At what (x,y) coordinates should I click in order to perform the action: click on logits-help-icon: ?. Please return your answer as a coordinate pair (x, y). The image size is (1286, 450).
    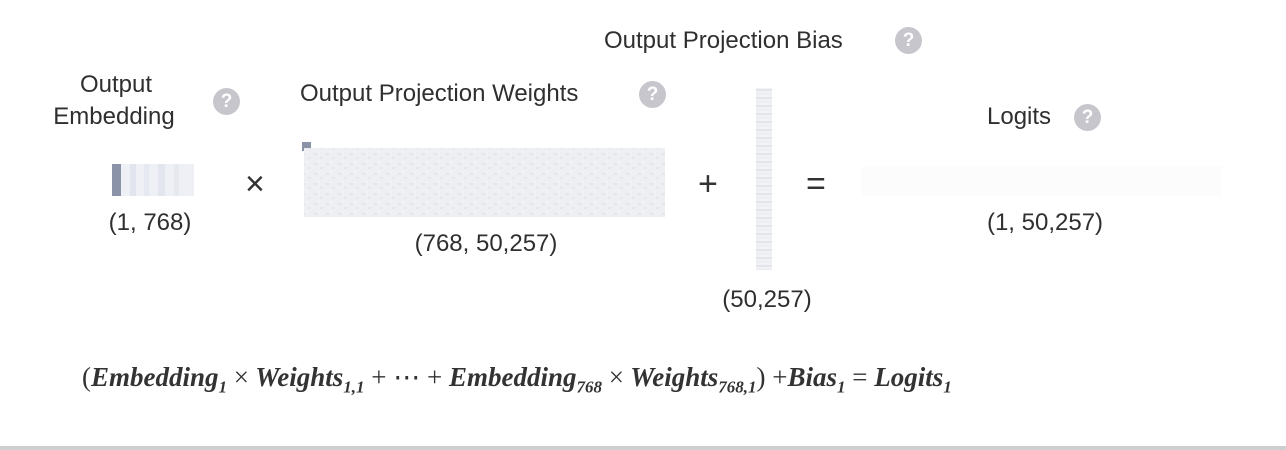
    Looking at the image, I should click on (1087, 117).